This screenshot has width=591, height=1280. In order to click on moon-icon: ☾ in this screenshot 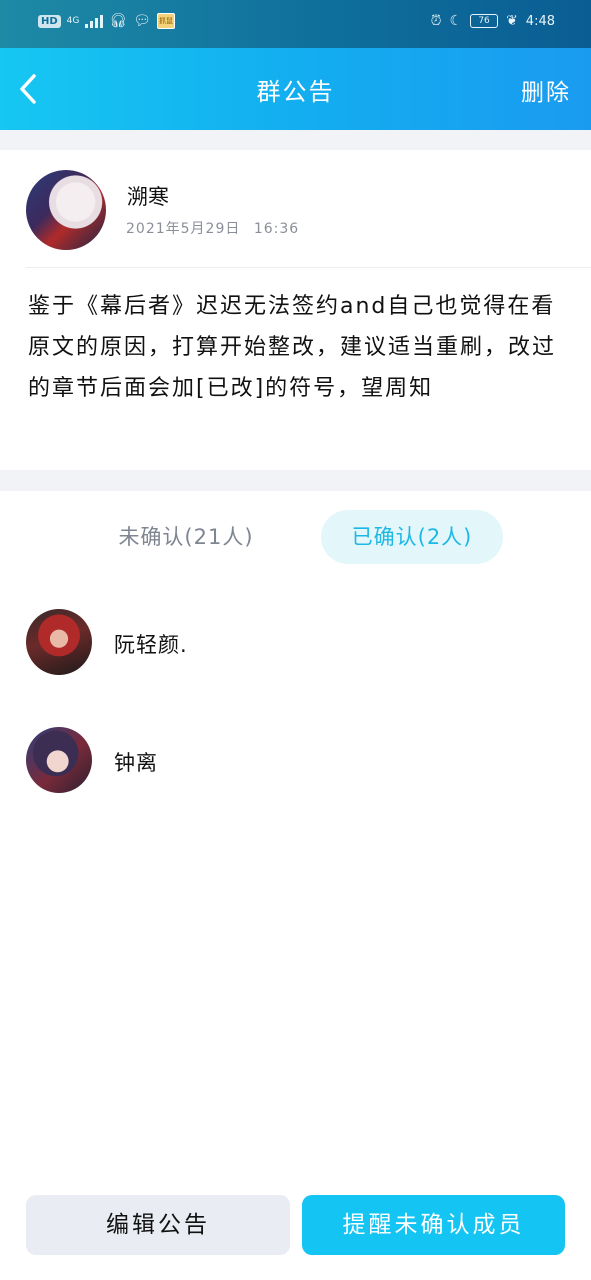, I will do `click(456, 21)`.